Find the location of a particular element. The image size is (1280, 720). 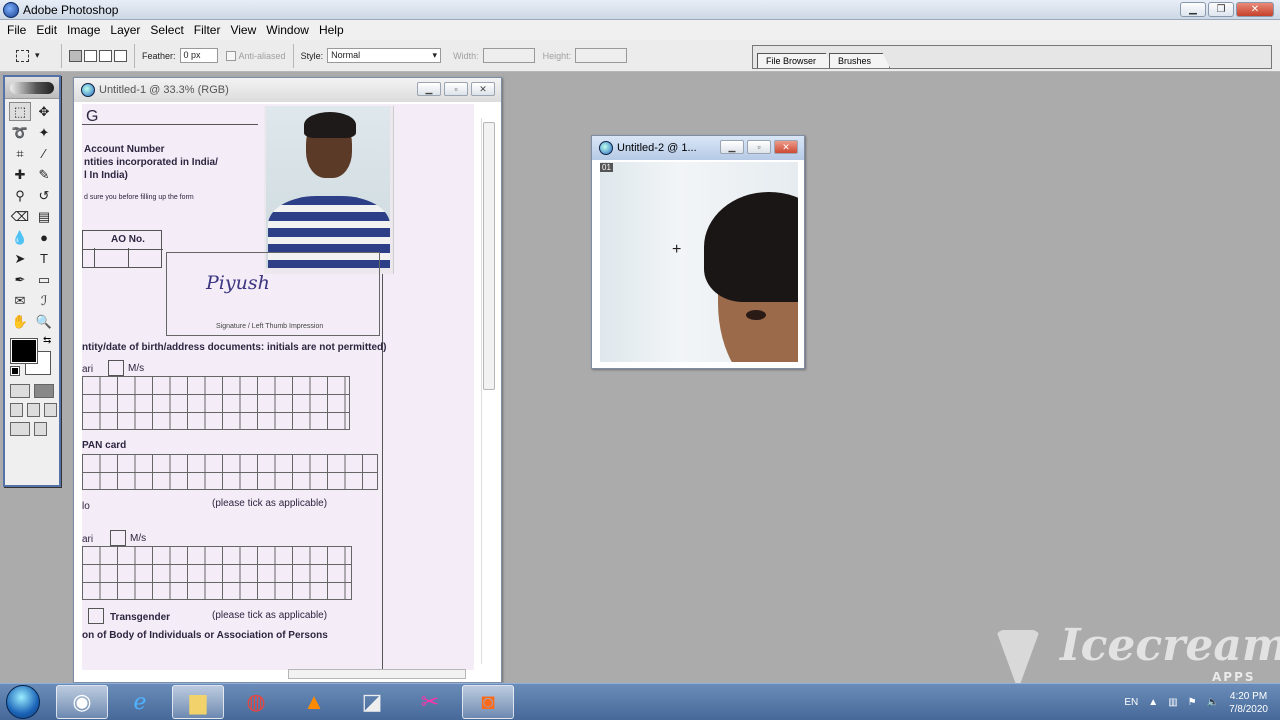

zoom-tool: 🔍 is located at coordinates (44, 321).